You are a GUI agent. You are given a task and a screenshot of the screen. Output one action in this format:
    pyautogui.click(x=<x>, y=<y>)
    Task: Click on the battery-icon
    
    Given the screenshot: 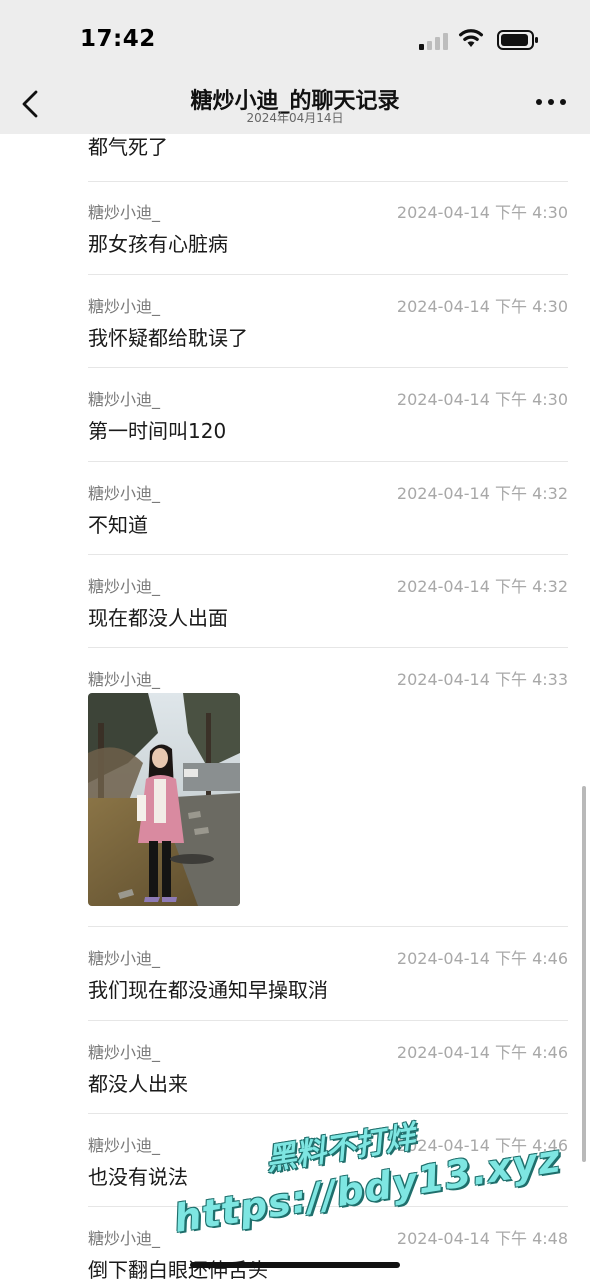 What is the action you would take?
    pyautogui.click(x=517, y=40)
    